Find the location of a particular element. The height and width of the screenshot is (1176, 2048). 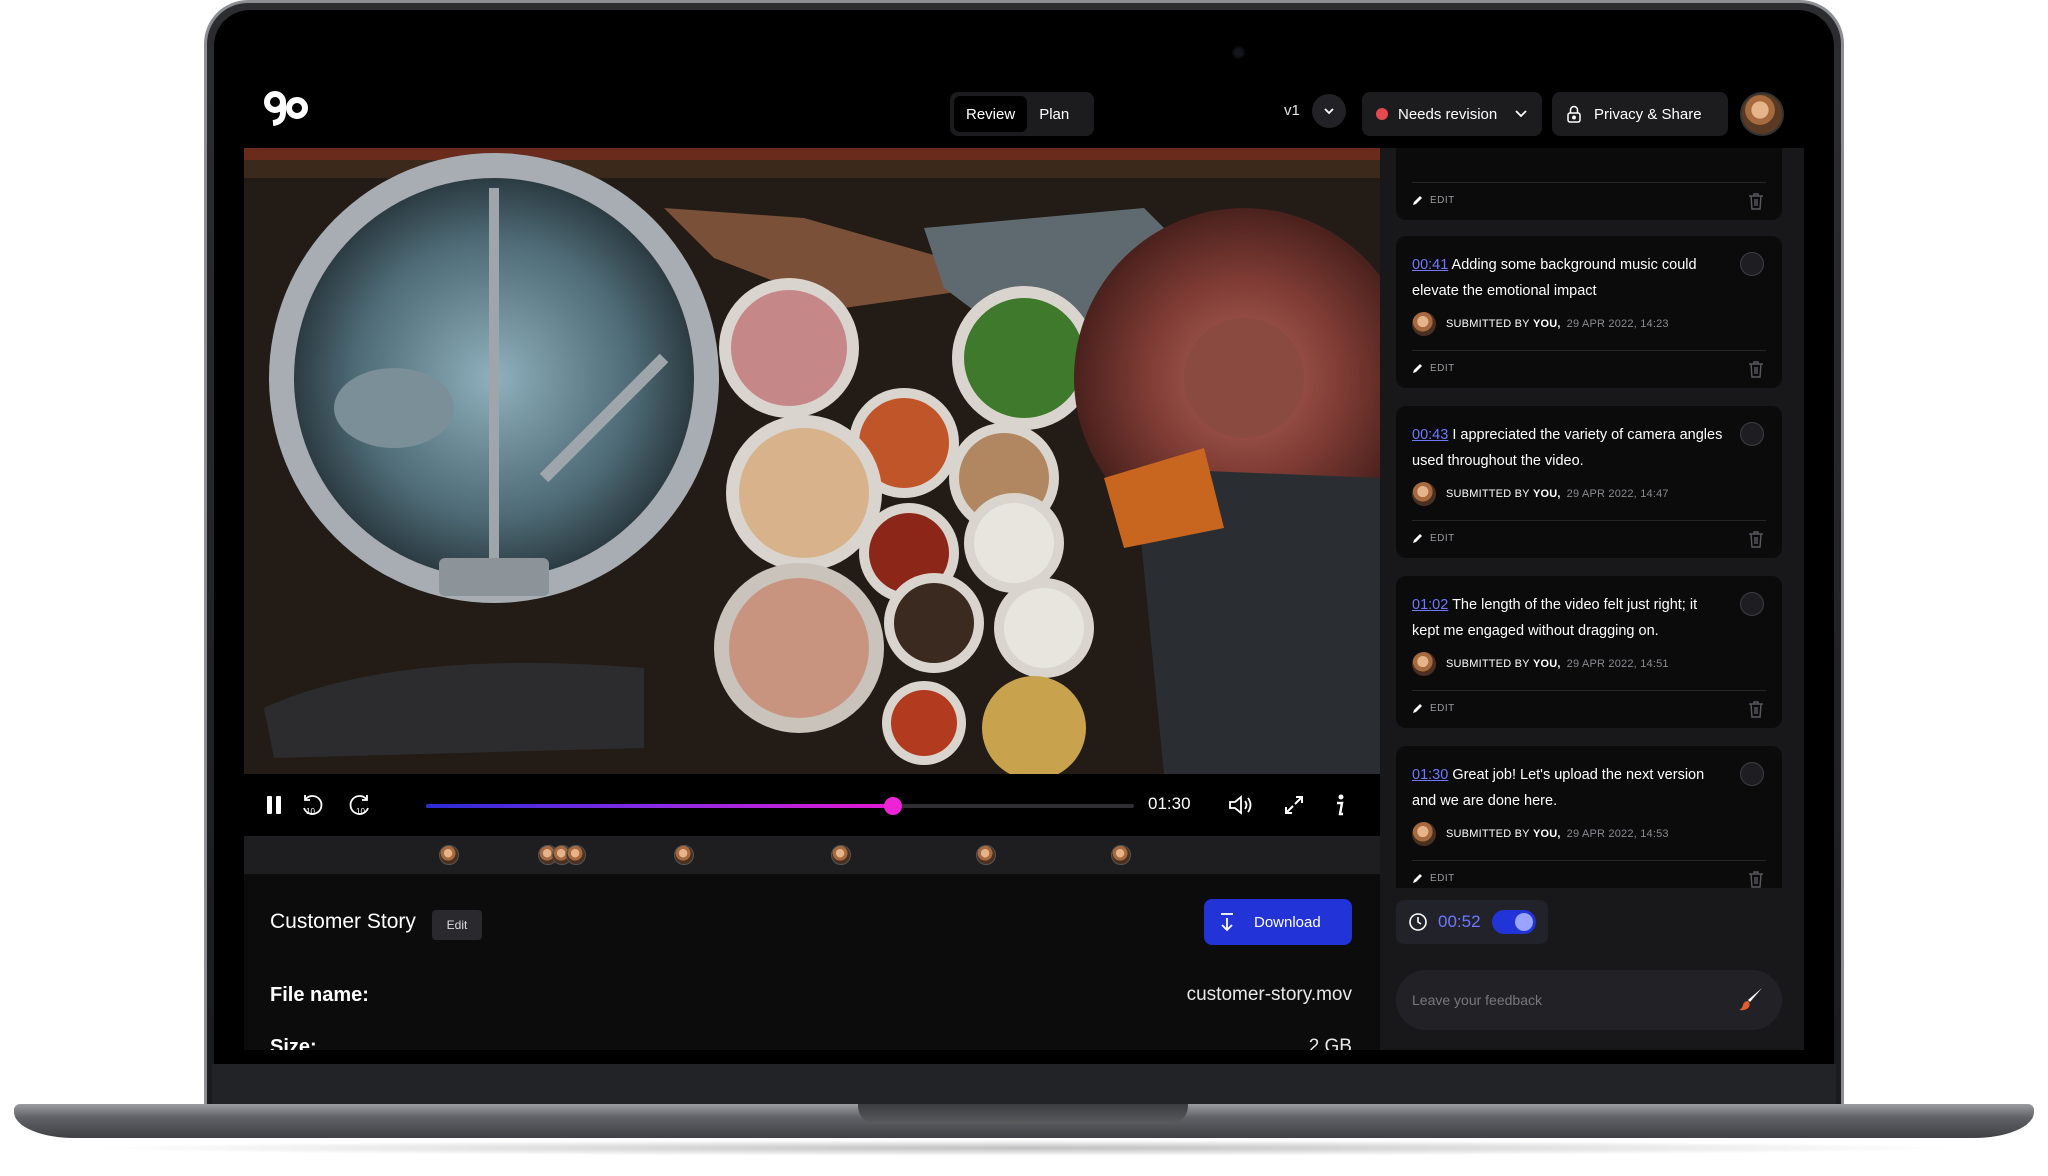

tab-review: Review is located at coordinates (991, 114).